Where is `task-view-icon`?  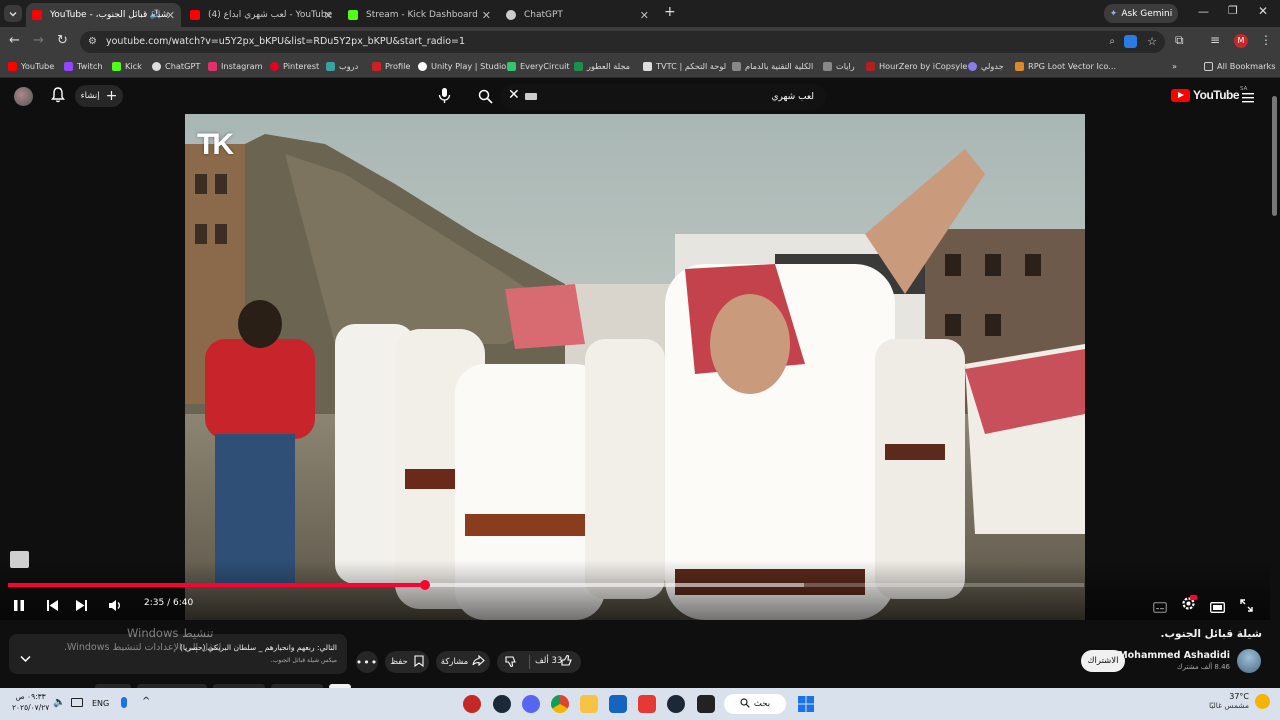 task-view-icon is located at coordinates (706, 704).